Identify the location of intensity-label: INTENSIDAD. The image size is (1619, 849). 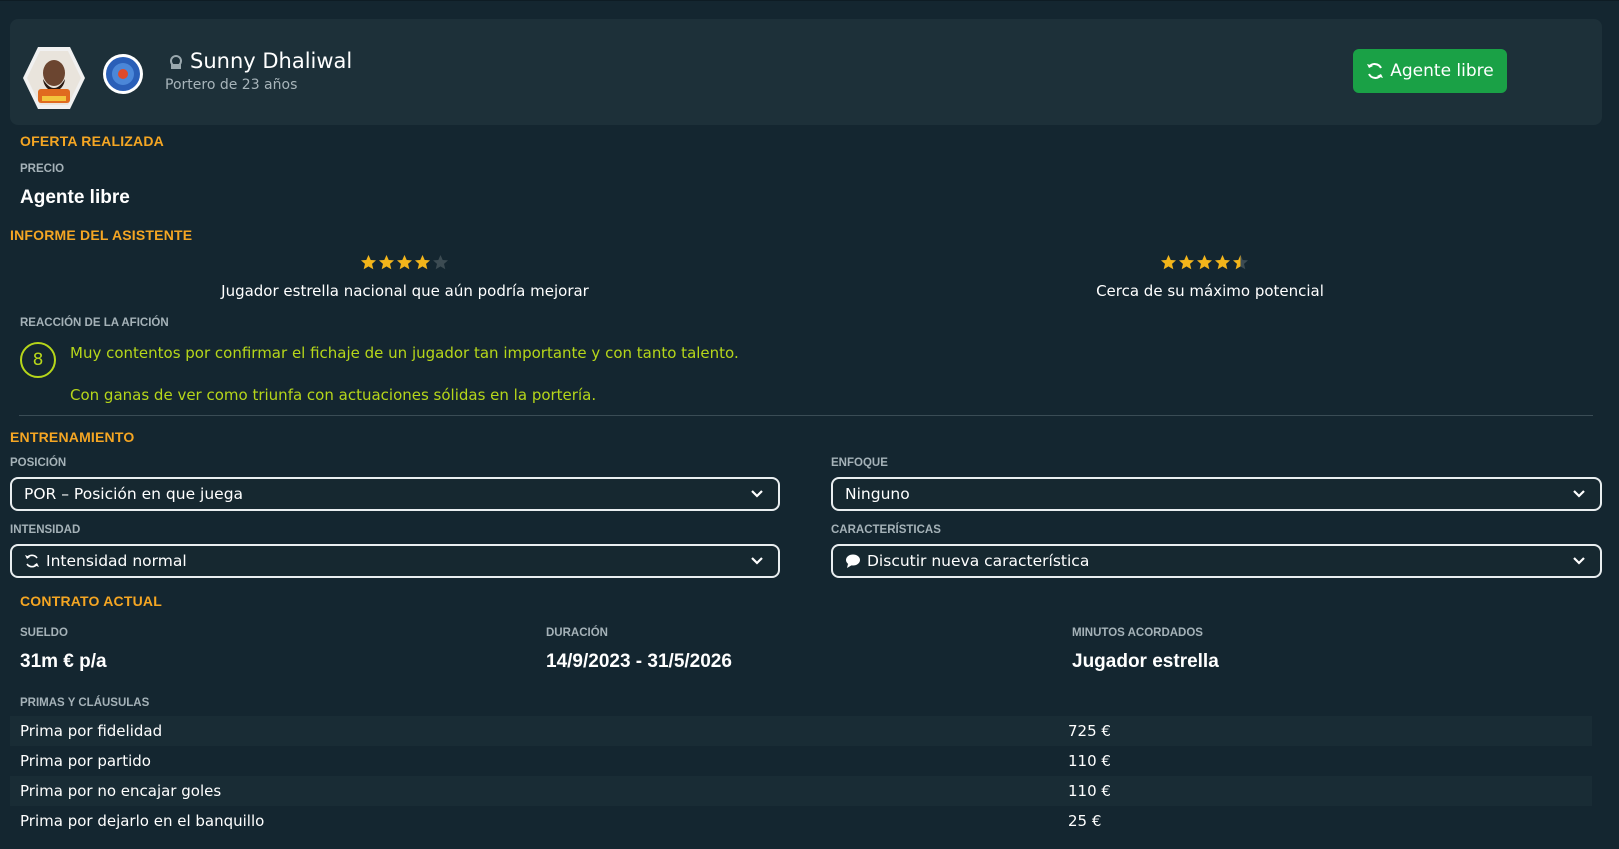
(45, 530).